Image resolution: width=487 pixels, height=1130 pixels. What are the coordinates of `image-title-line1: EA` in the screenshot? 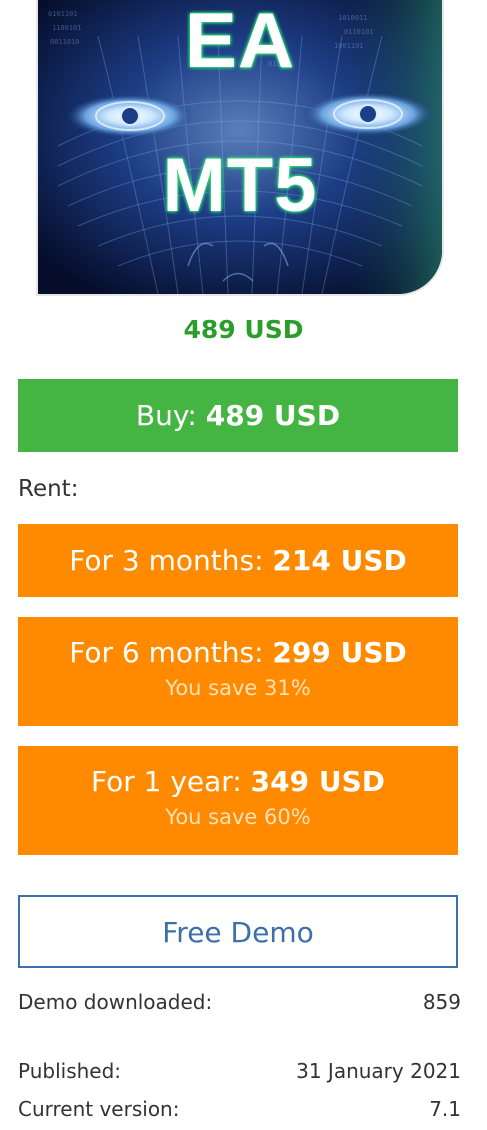 It's located at (240, 42).